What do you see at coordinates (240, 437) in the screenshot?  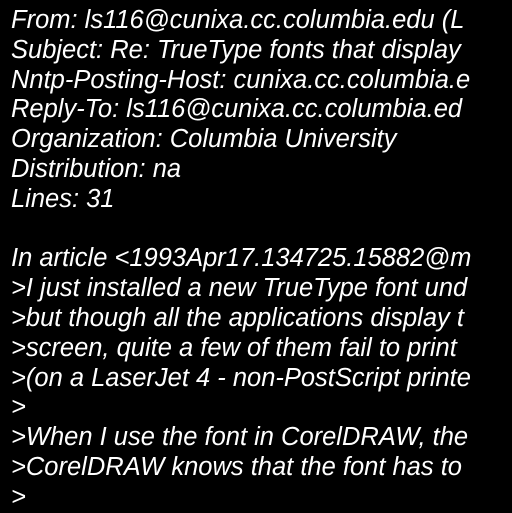 I see `quoted-line: >When I use the font in CorelDRAW, the` at bounding box center [240, 437].